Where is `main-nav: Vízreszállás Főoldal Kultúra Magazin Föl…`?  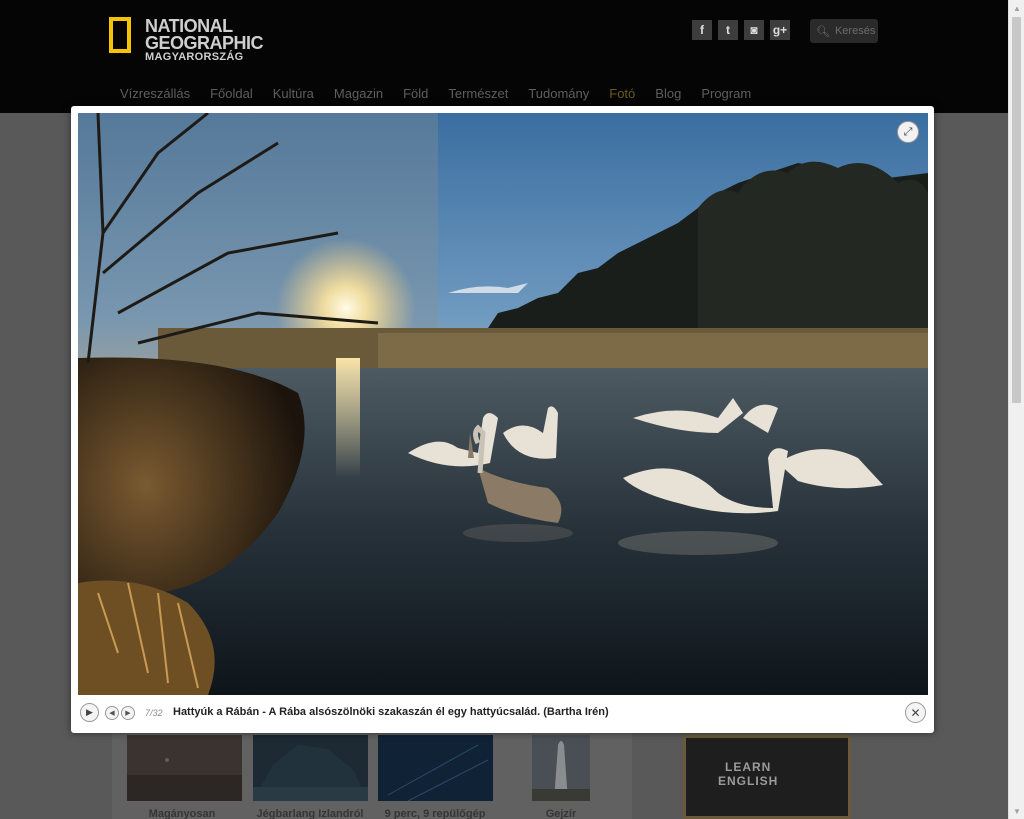
main-nav: Vízreszállás Főoldal Kultúra Magazin Föl… is located at coordinates (445, 93).